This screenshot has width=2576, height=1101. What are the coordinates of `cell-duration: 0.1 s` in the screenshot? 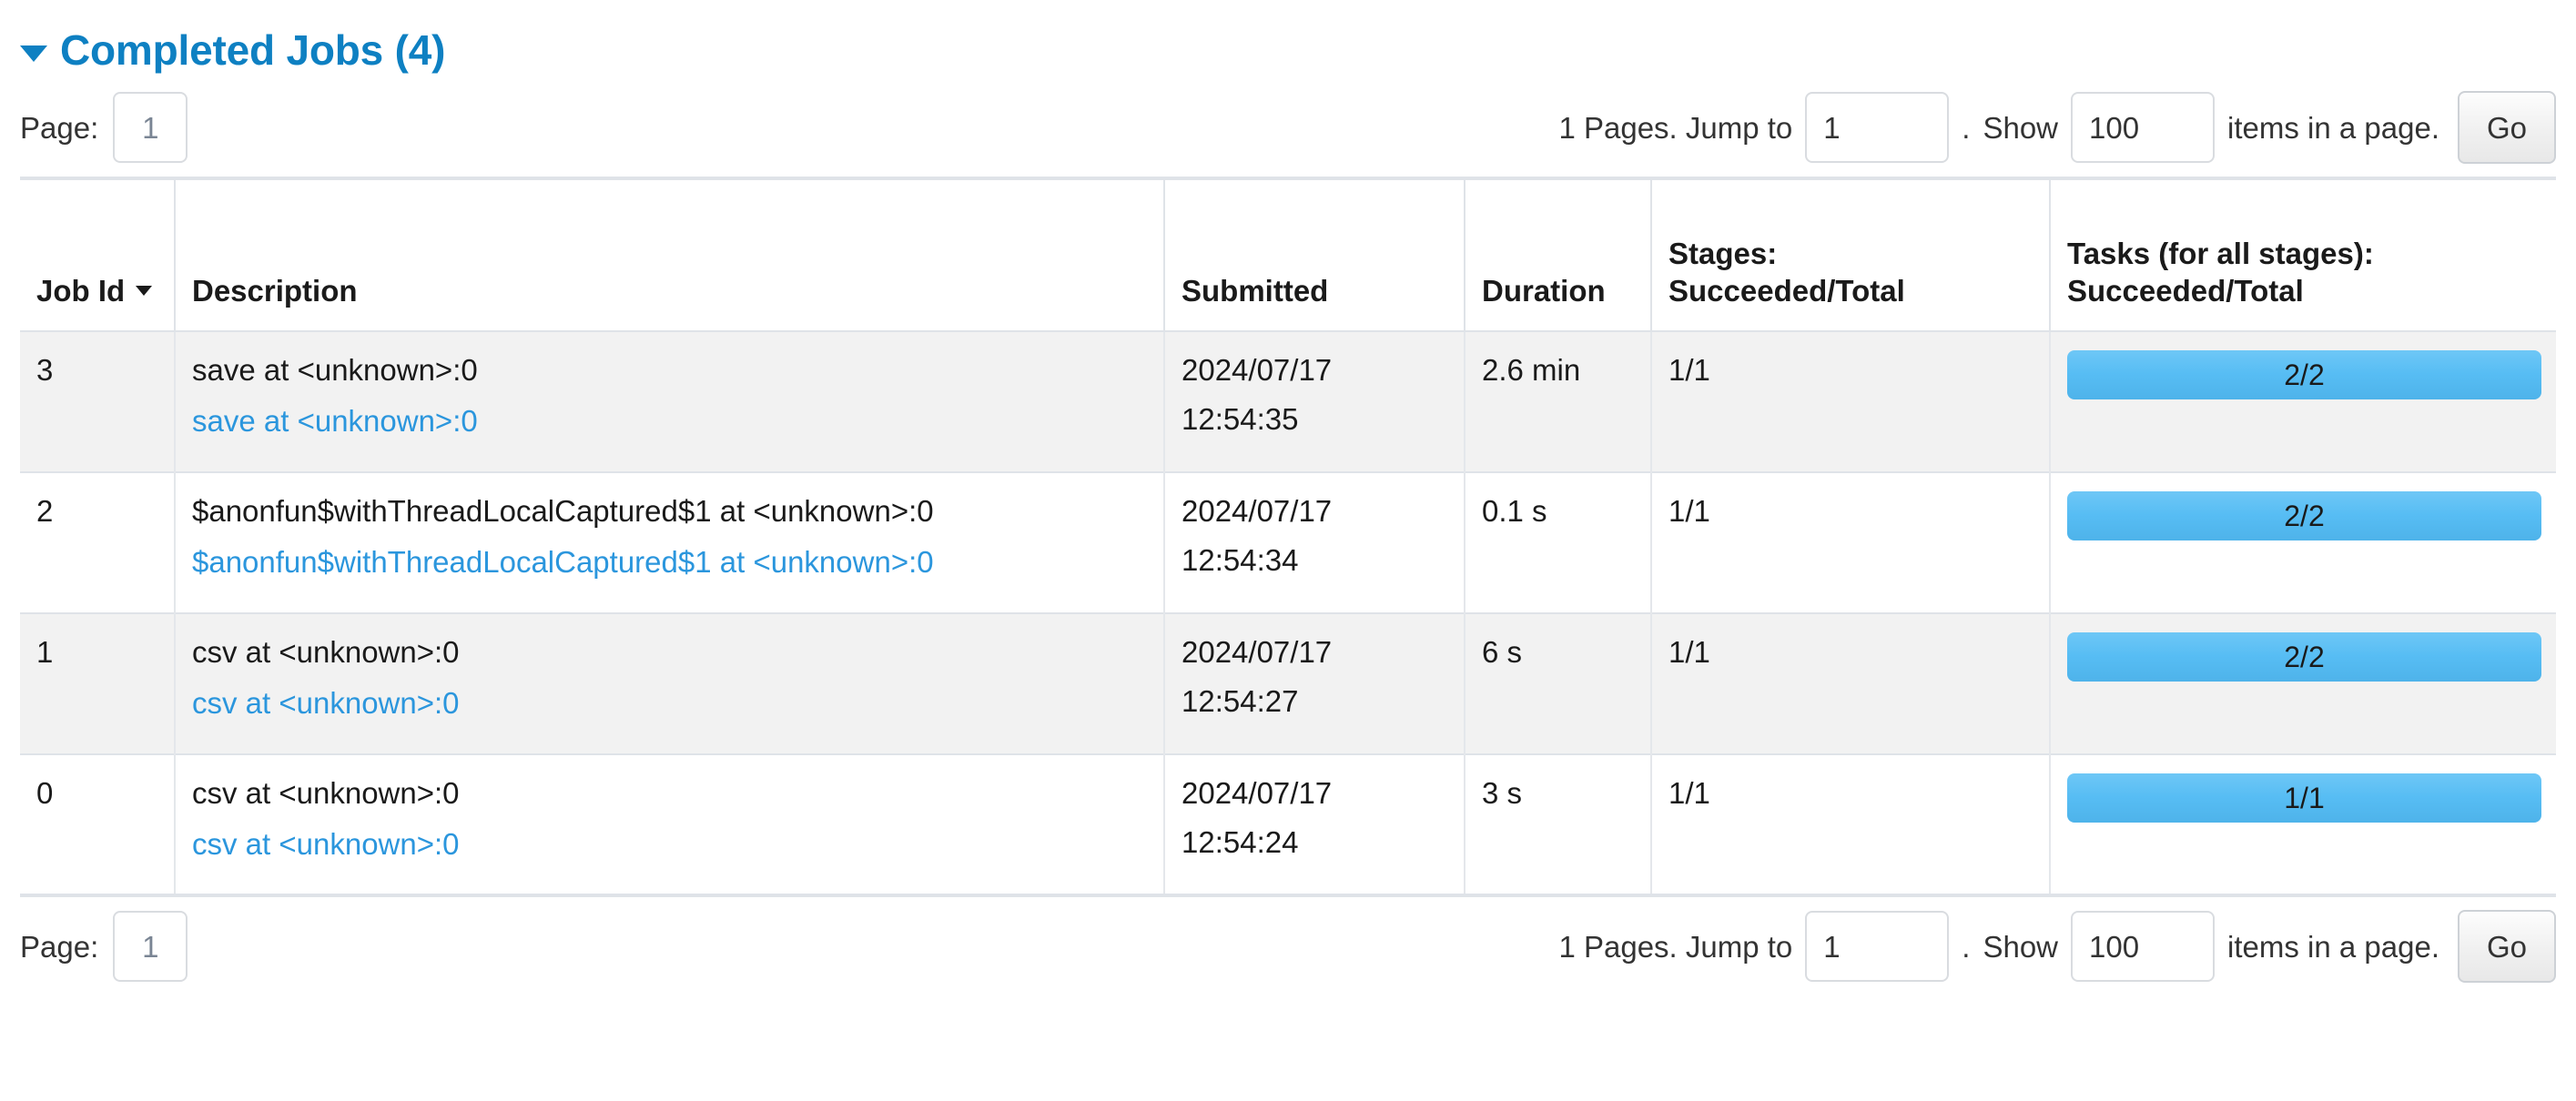 It's located at (1558, 542).